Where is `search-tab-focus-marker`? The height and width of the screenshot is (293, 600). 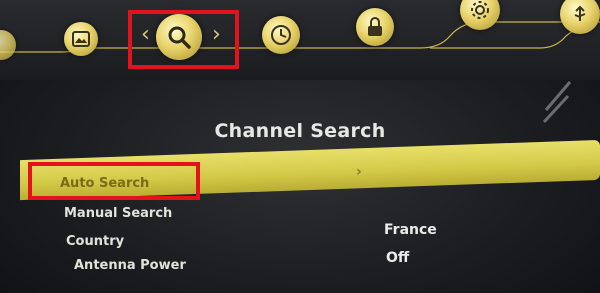 search-tab-focus-marker is located at coordinates (183, 39).